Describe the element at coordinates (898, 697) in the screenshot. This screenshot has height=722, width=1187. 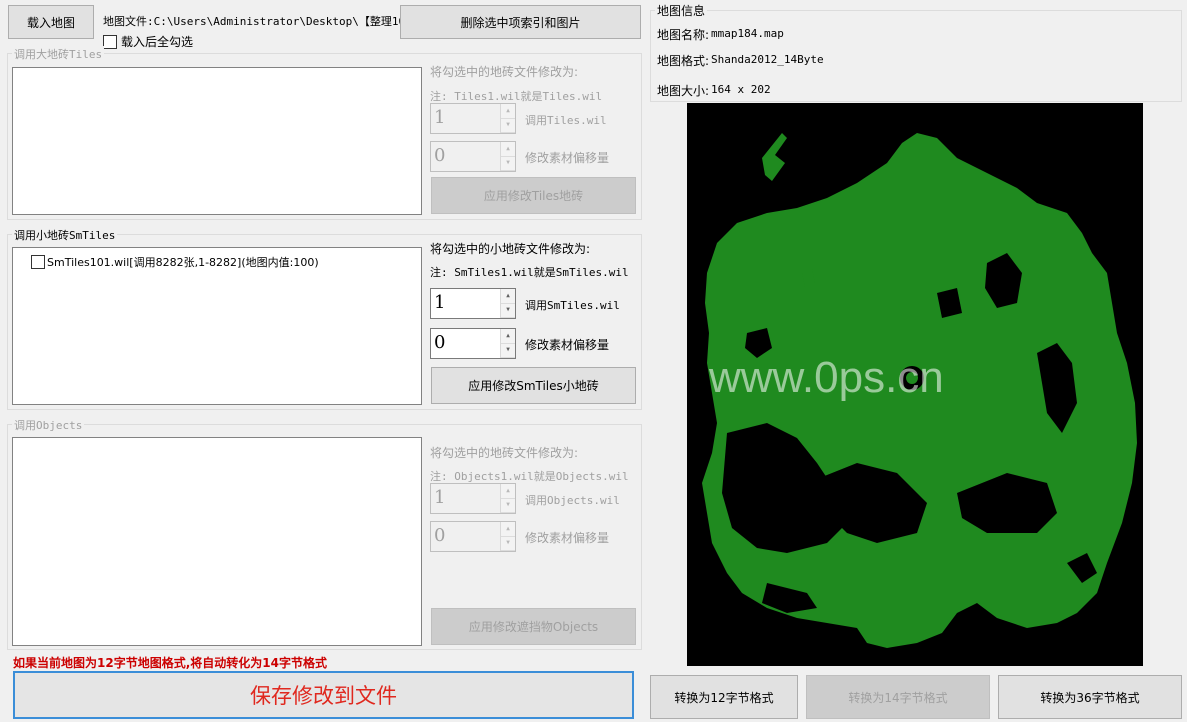
I see `convert-to-14byte-button: 转换为14字节格式` at that location.